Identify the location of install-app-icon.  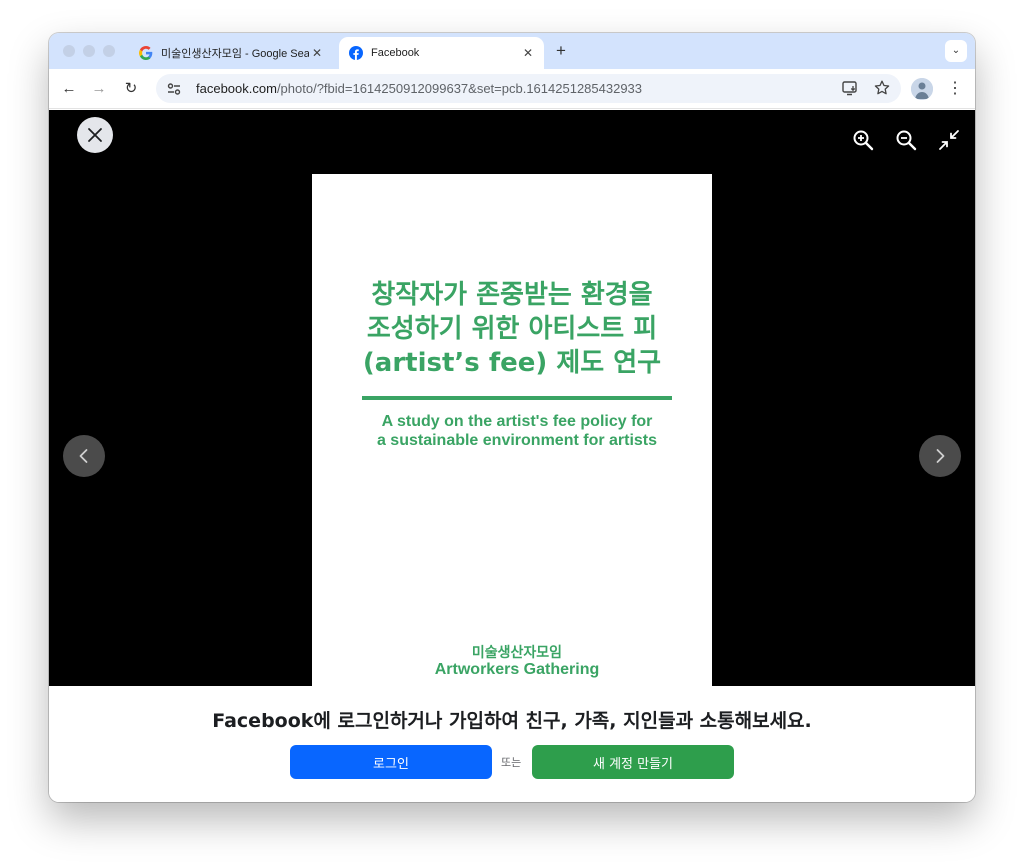
(850, 88).